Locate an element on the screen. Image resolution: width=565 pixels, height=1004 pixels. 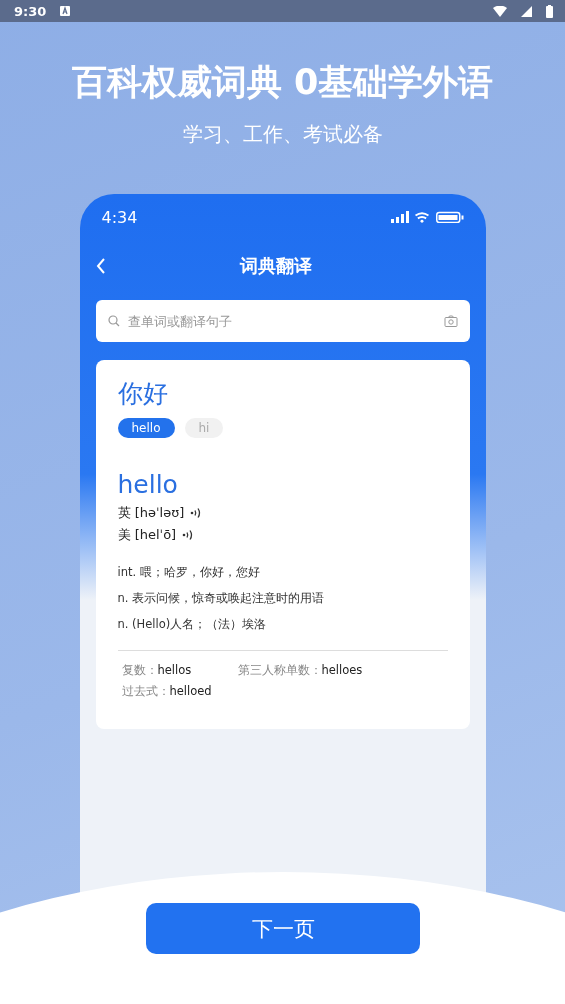
search-icon is located at coordinates (113, 321).